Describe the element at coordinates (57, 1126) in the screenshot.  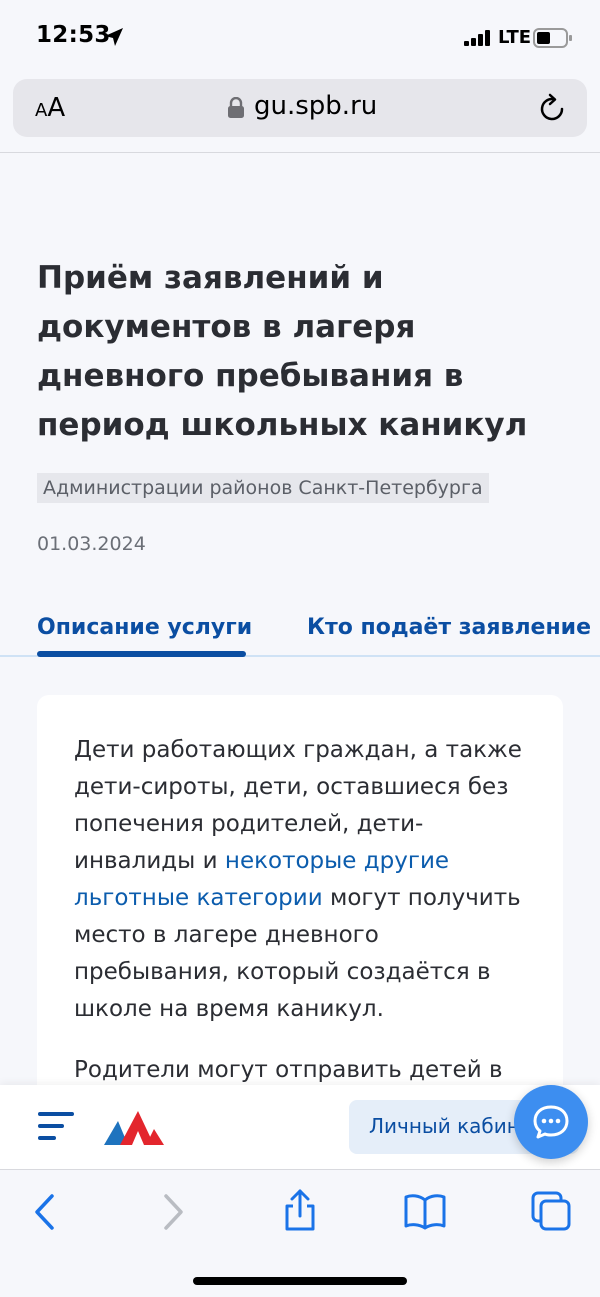
I see `menu-icon` at that location.